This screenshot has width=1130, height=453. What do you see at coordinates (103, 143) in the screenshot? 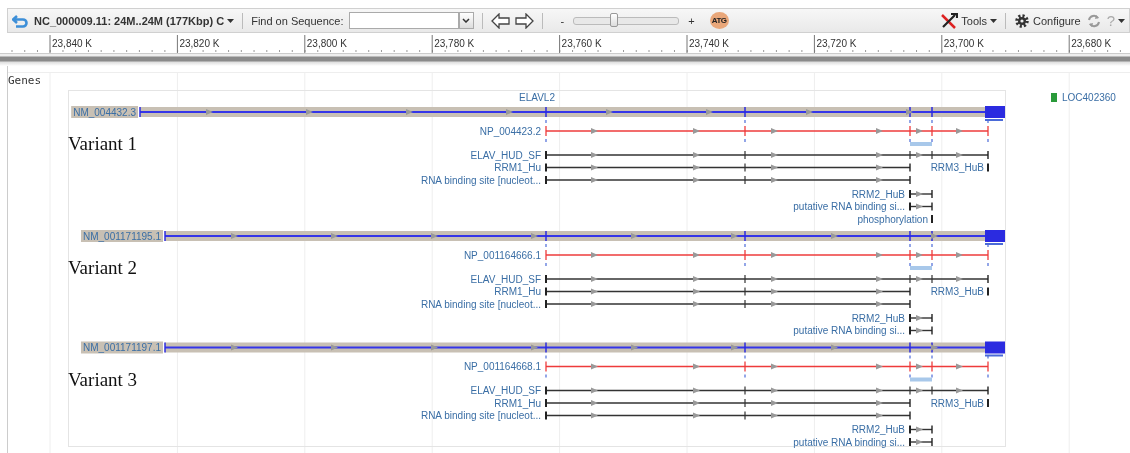
I see `variant-caption: Variant 1` at bounding box center [103, 143].